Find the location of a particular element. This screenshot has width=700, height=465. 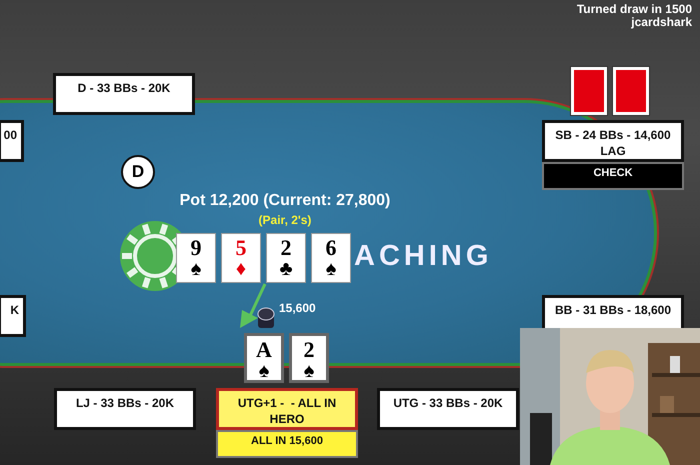

seat-label: LJ - 33 BBs - 20K is located at coordinates (125, 403).